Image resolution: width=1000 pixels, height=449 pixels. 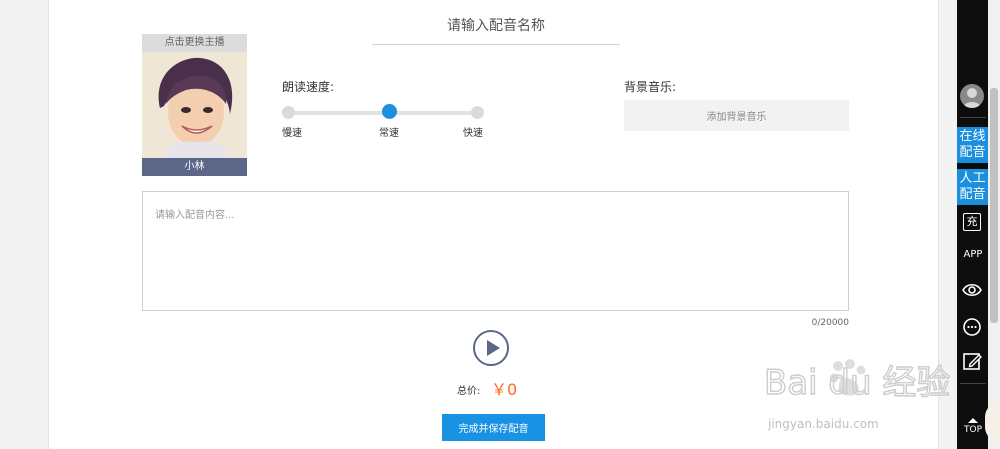 What do you see at coordinates (972, 152) in the screenshot?
I see `online-dubbing-line2: 配音` at bounding box center [972, 152].